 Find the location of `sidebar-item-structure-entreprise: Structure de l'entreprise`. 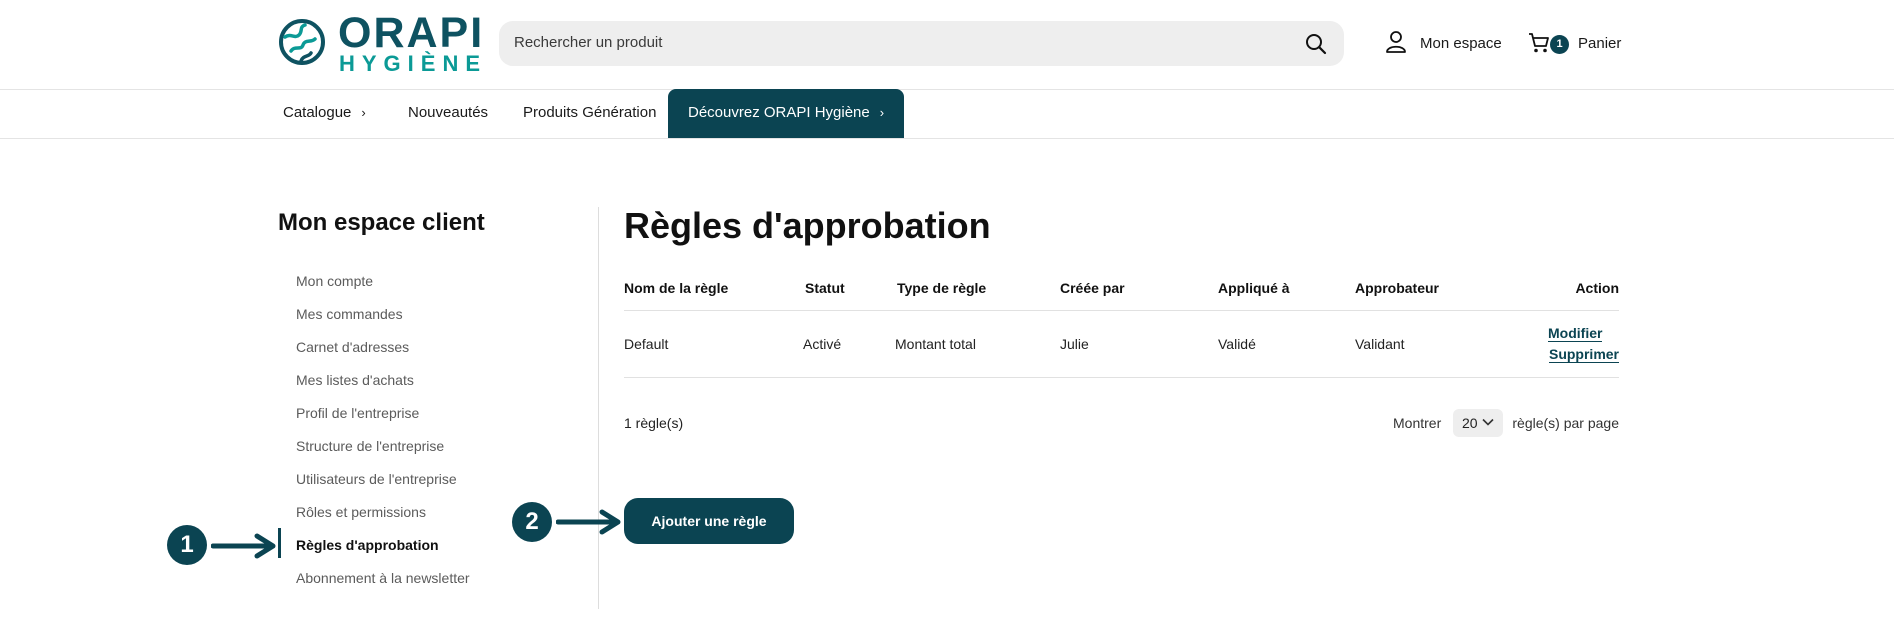

sidebar-item-structure-entreprise: Structure de l'entreprise is located at coordinates (428, 451).